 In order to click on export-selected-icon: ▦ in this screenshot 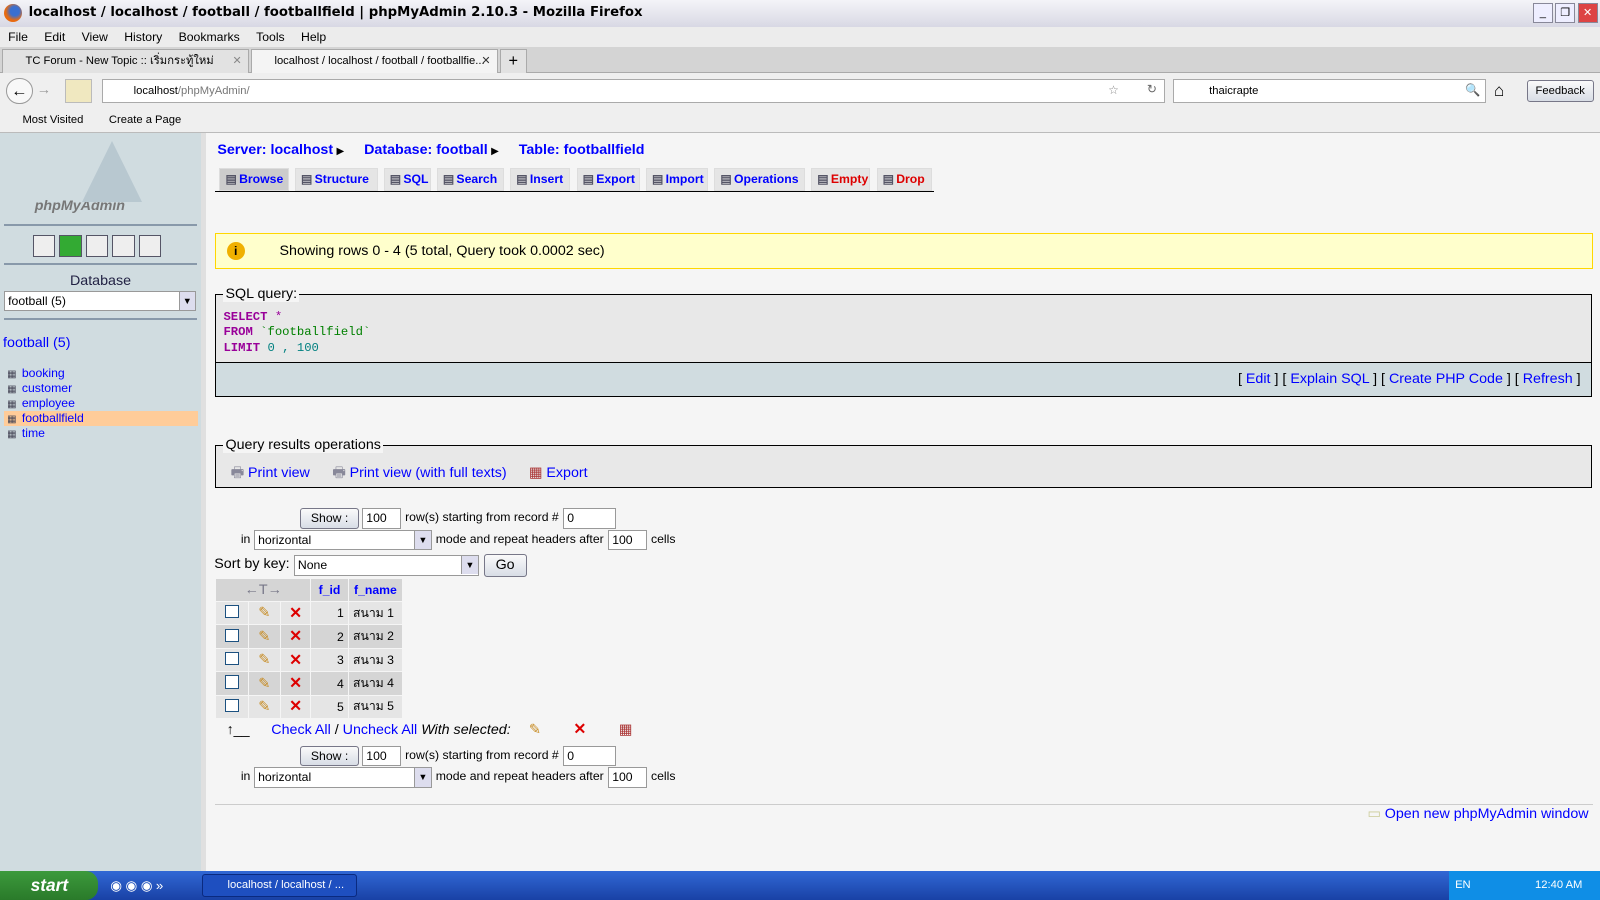, I will do `click(625, 730)`.